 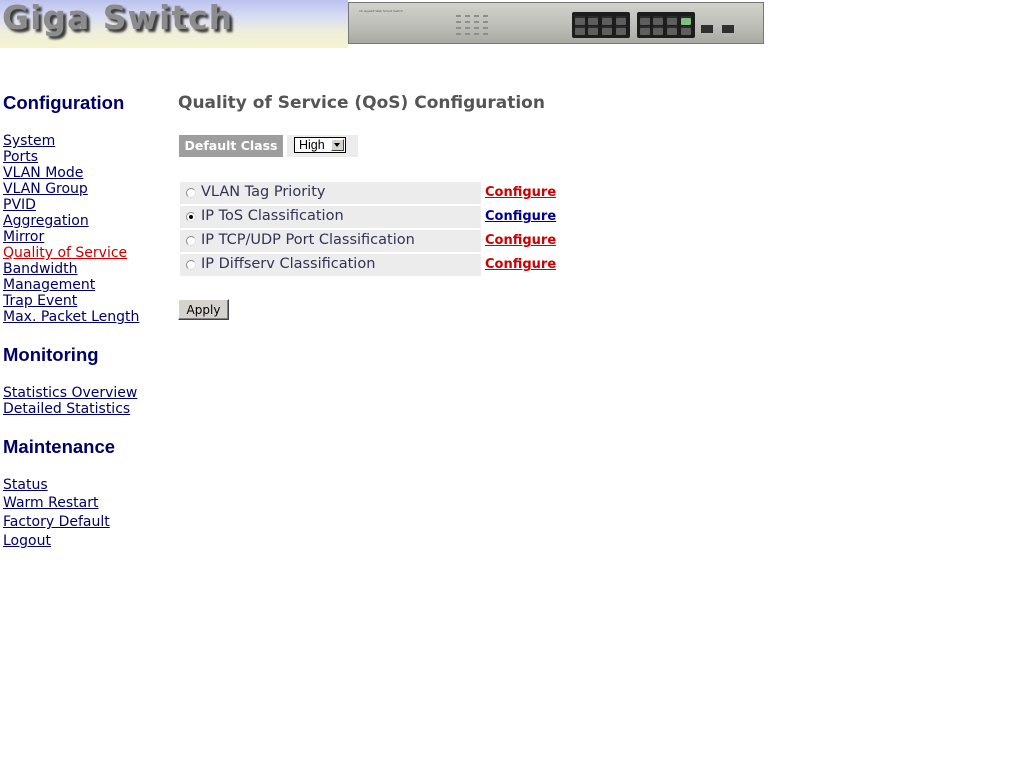 What do you see at coordinates (66, 409) in the screenshot?
I see `sidebar-item-detailed-statistics: Detailed Statistics` at bounding box center [66, 409].